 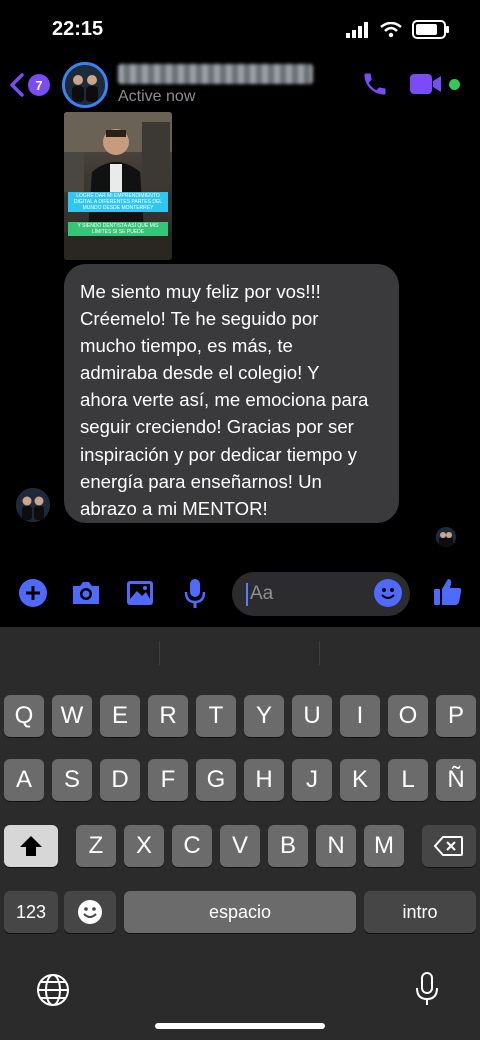 I want to click on home-indicator, so click(x=240, y=1026).